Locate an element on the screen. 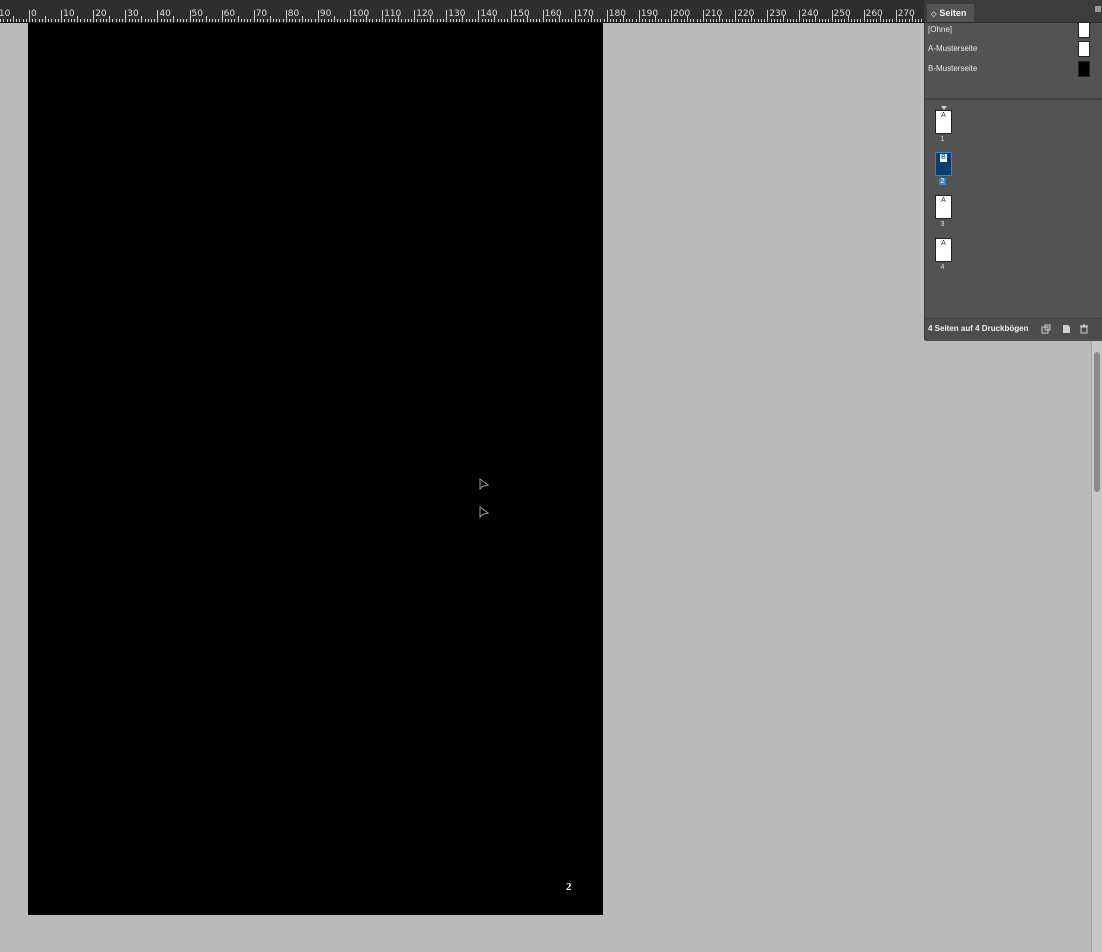  page-thumbnail-1: A 1 is located at coordinates (944, 124).